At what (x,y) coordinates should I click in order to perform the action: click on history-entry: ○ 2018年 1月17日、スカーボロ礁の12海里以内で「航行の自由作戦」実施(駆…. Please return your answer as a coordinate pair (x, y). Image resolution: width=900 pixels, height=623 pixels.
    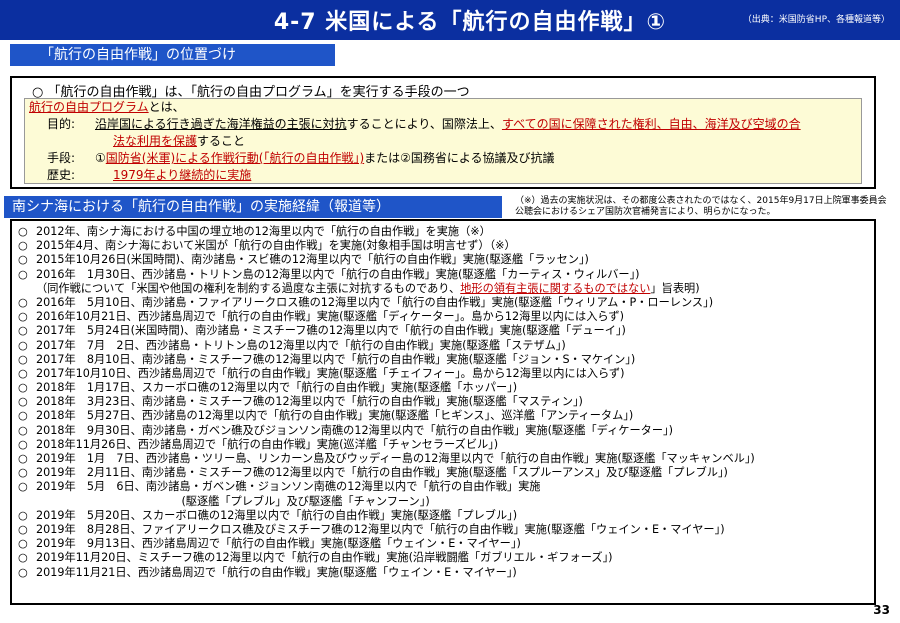
    Looking at the image, I should click on (443, 388).